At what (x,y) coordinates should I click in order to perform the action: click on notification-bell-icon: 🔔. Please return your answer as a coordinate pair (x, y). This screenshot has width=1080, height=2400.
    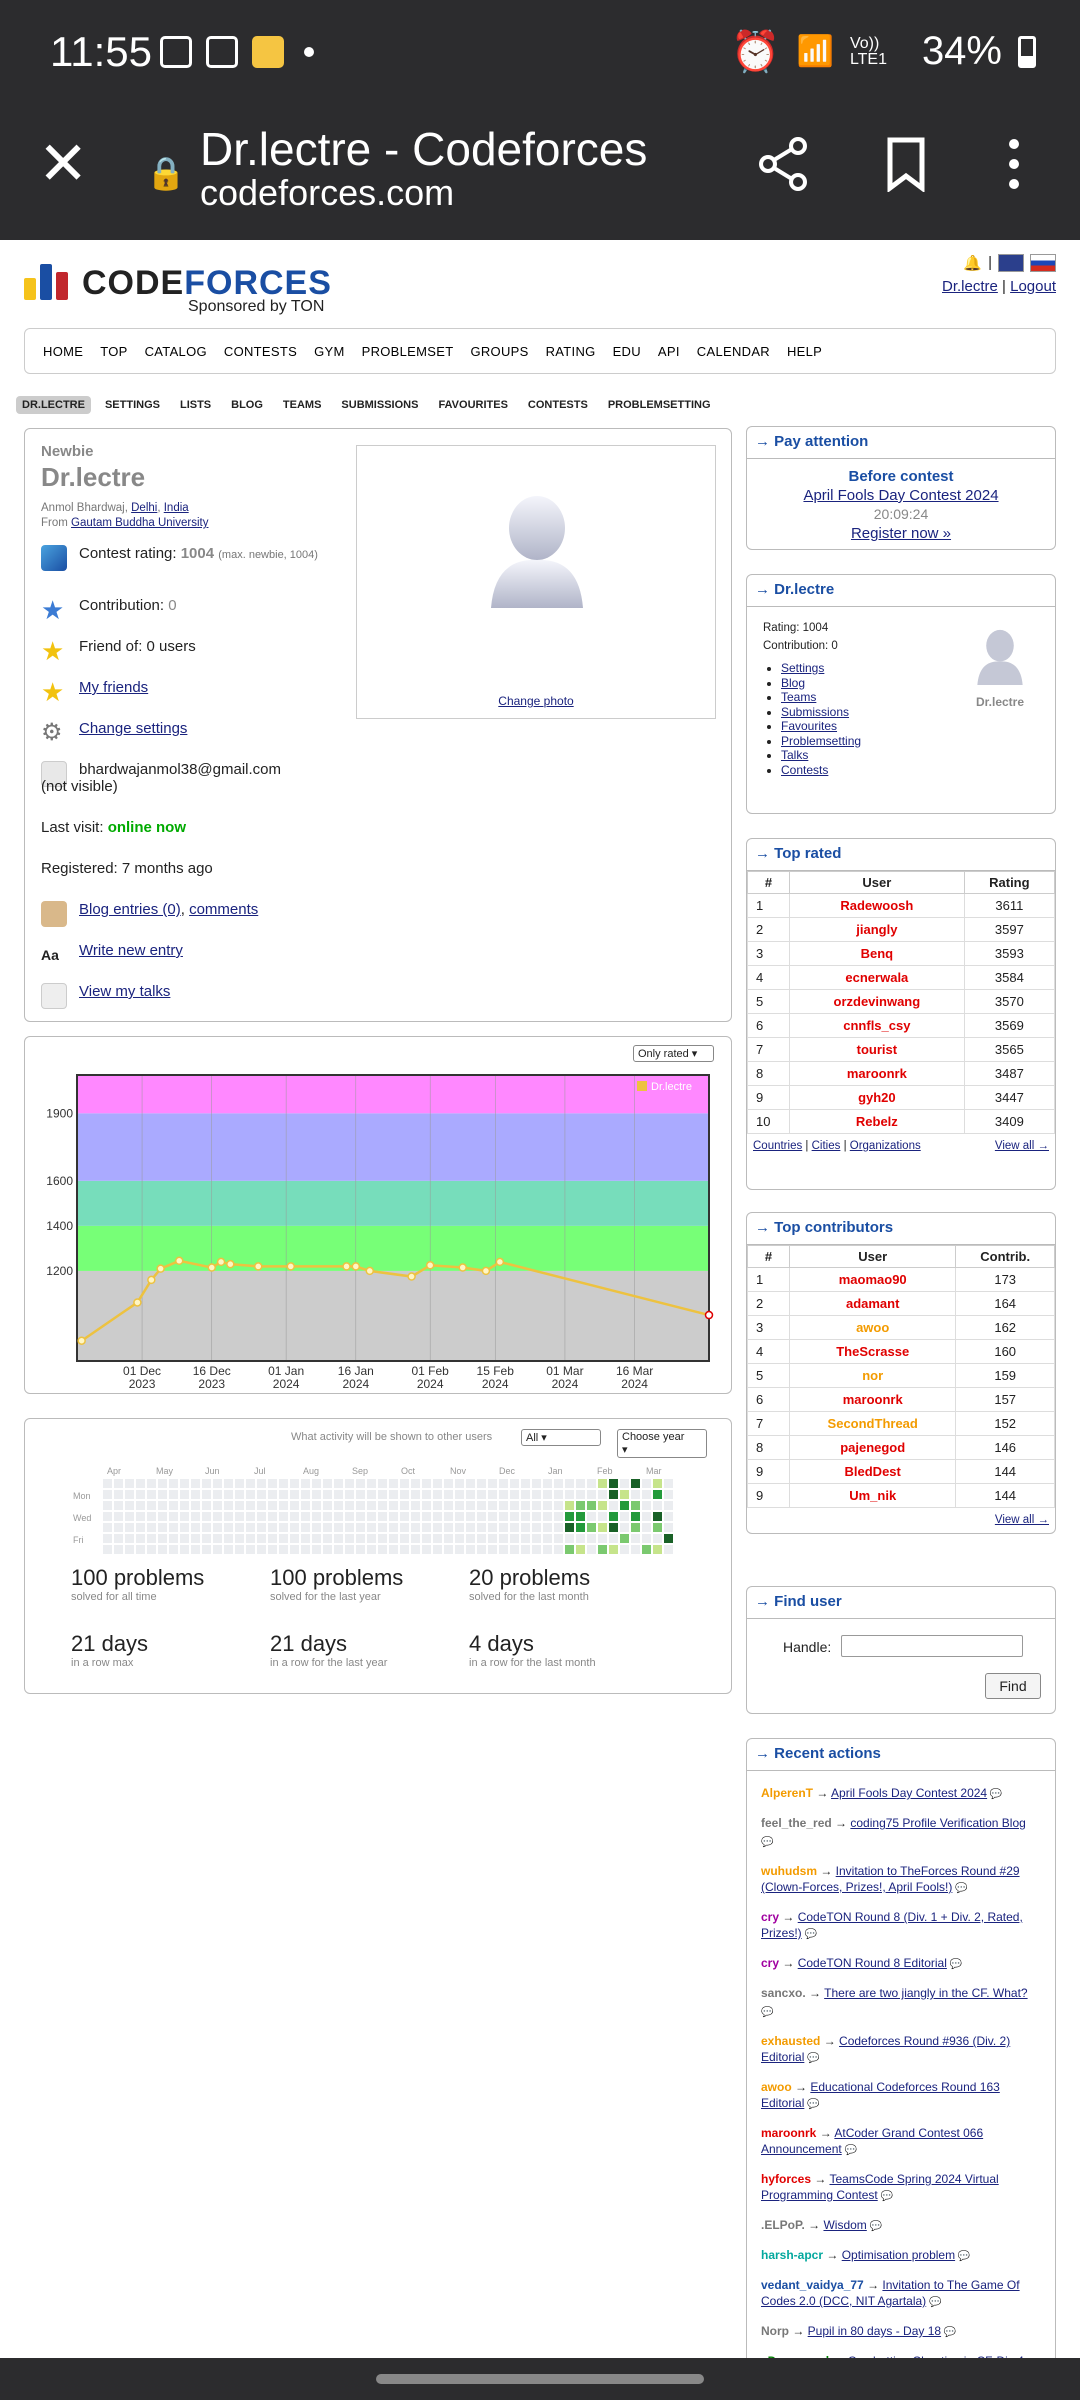
    Looking at the image, I should click on (972, 263).